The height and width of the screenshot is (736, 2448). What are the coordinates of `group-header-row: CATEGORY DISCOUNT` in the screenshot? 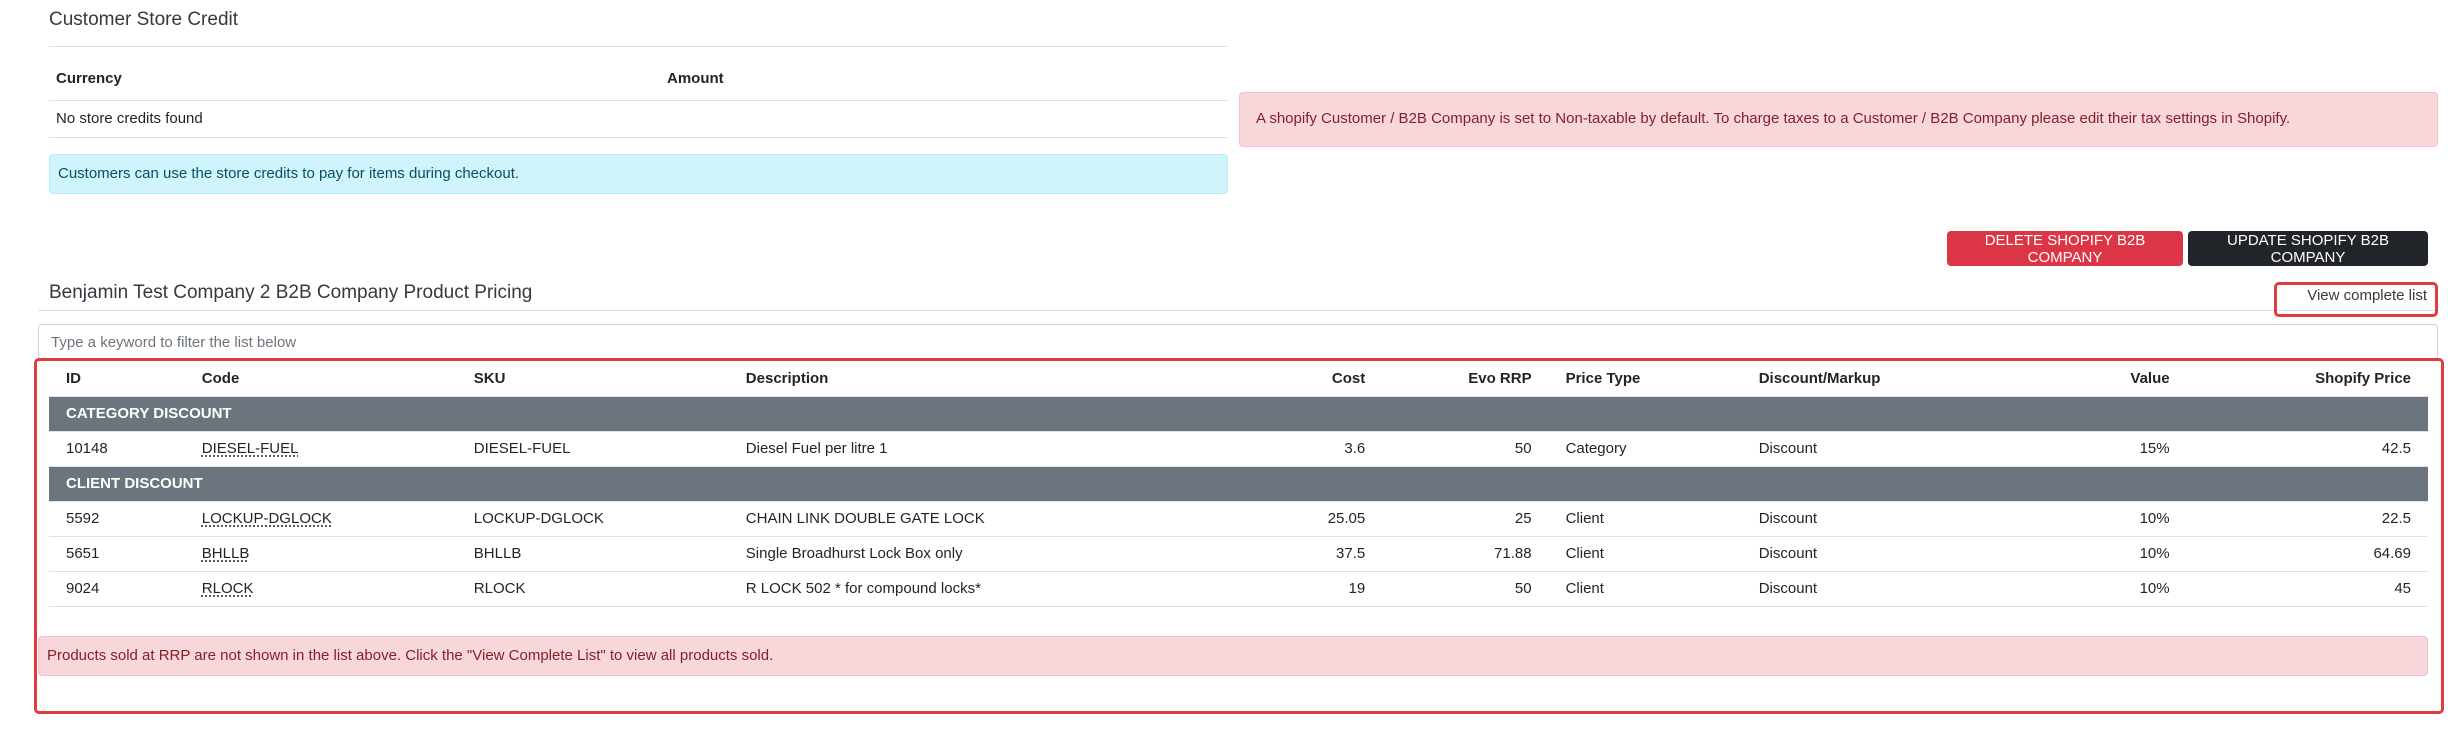 It's located at (1238, 414).